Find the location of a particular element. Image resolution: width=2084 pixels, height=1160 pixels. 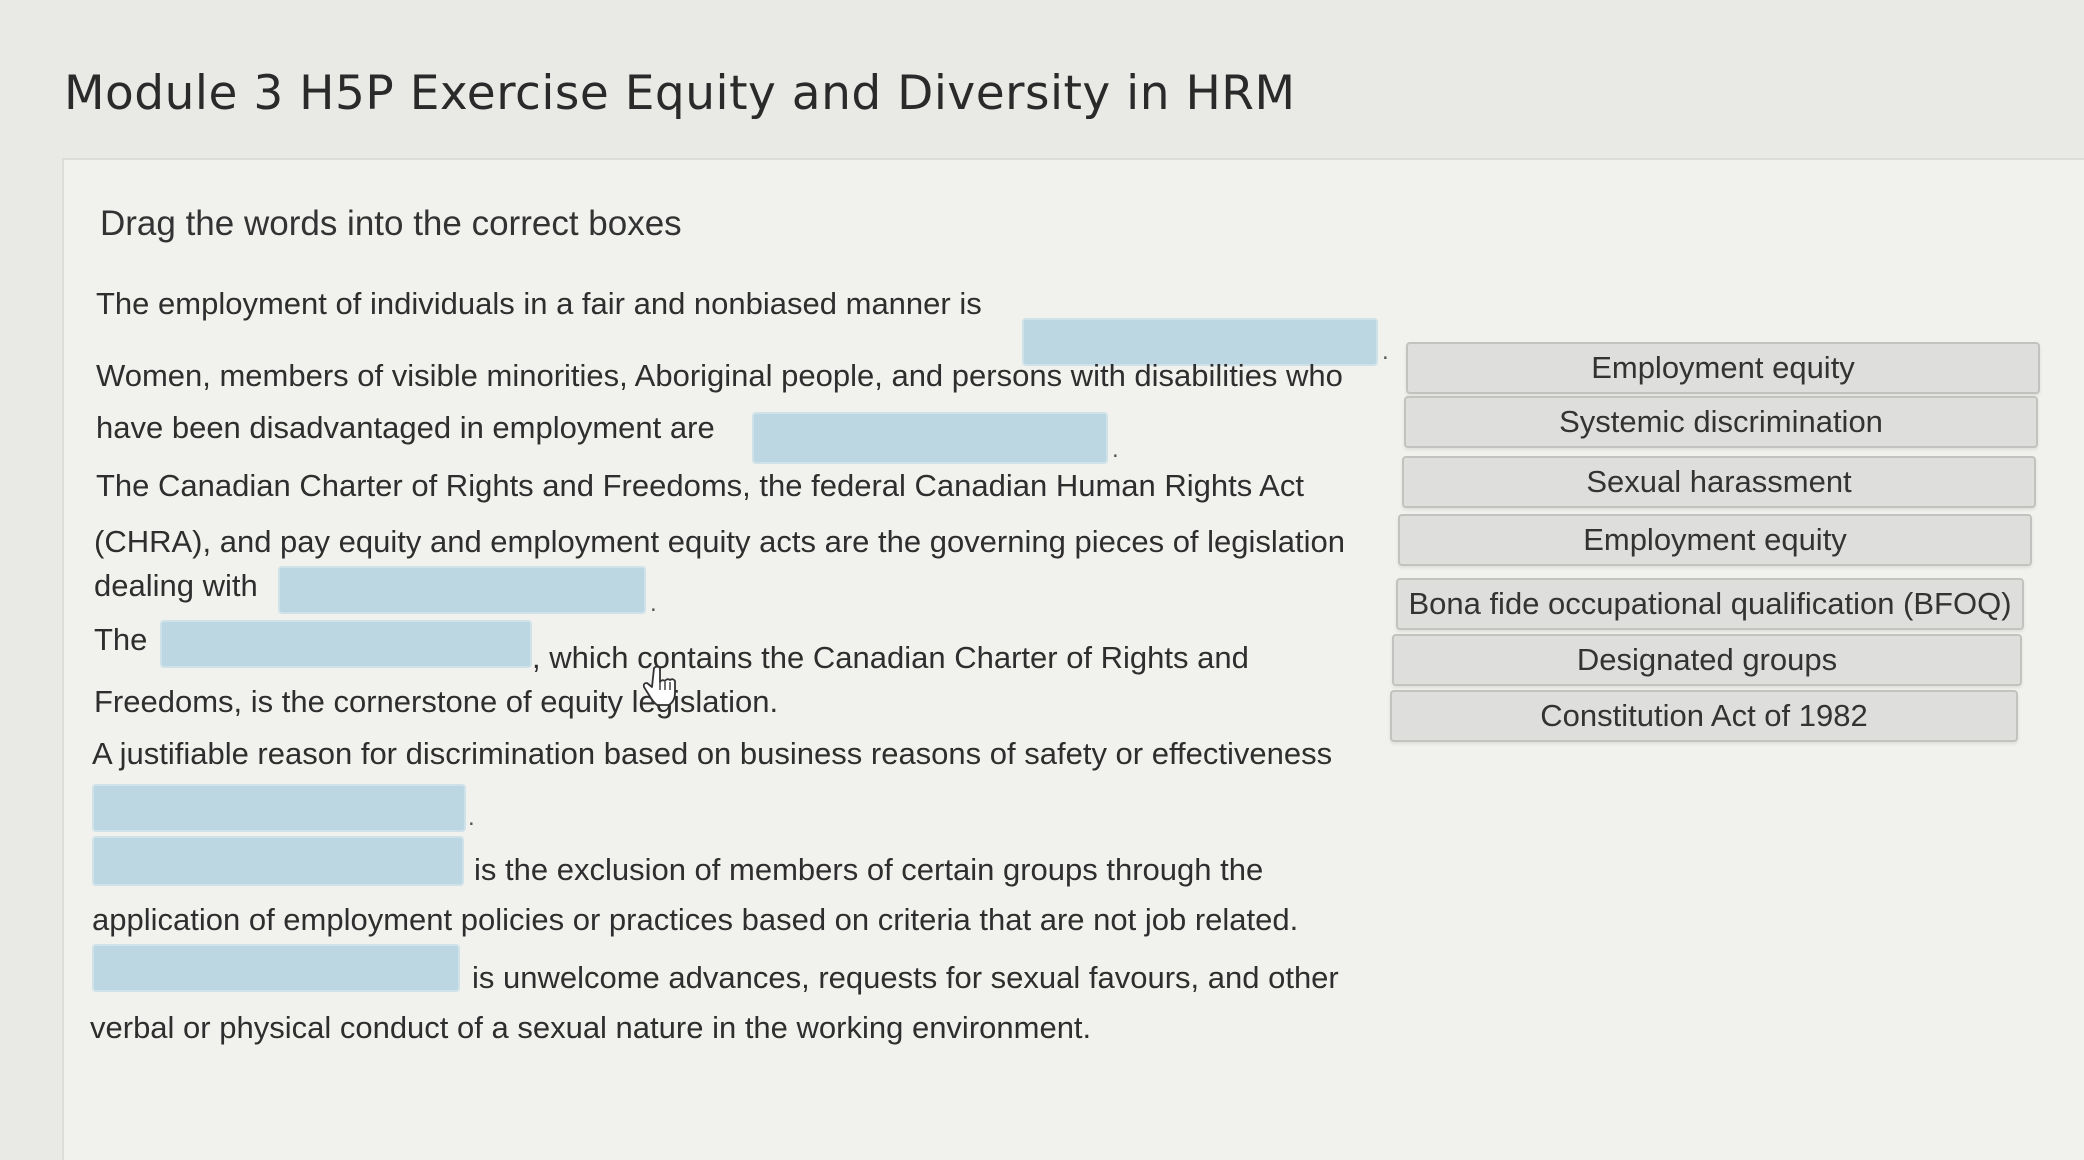

draggable-constitution-act-1982: Constitution Act of 1982 is located at coordinates (1704, 716).